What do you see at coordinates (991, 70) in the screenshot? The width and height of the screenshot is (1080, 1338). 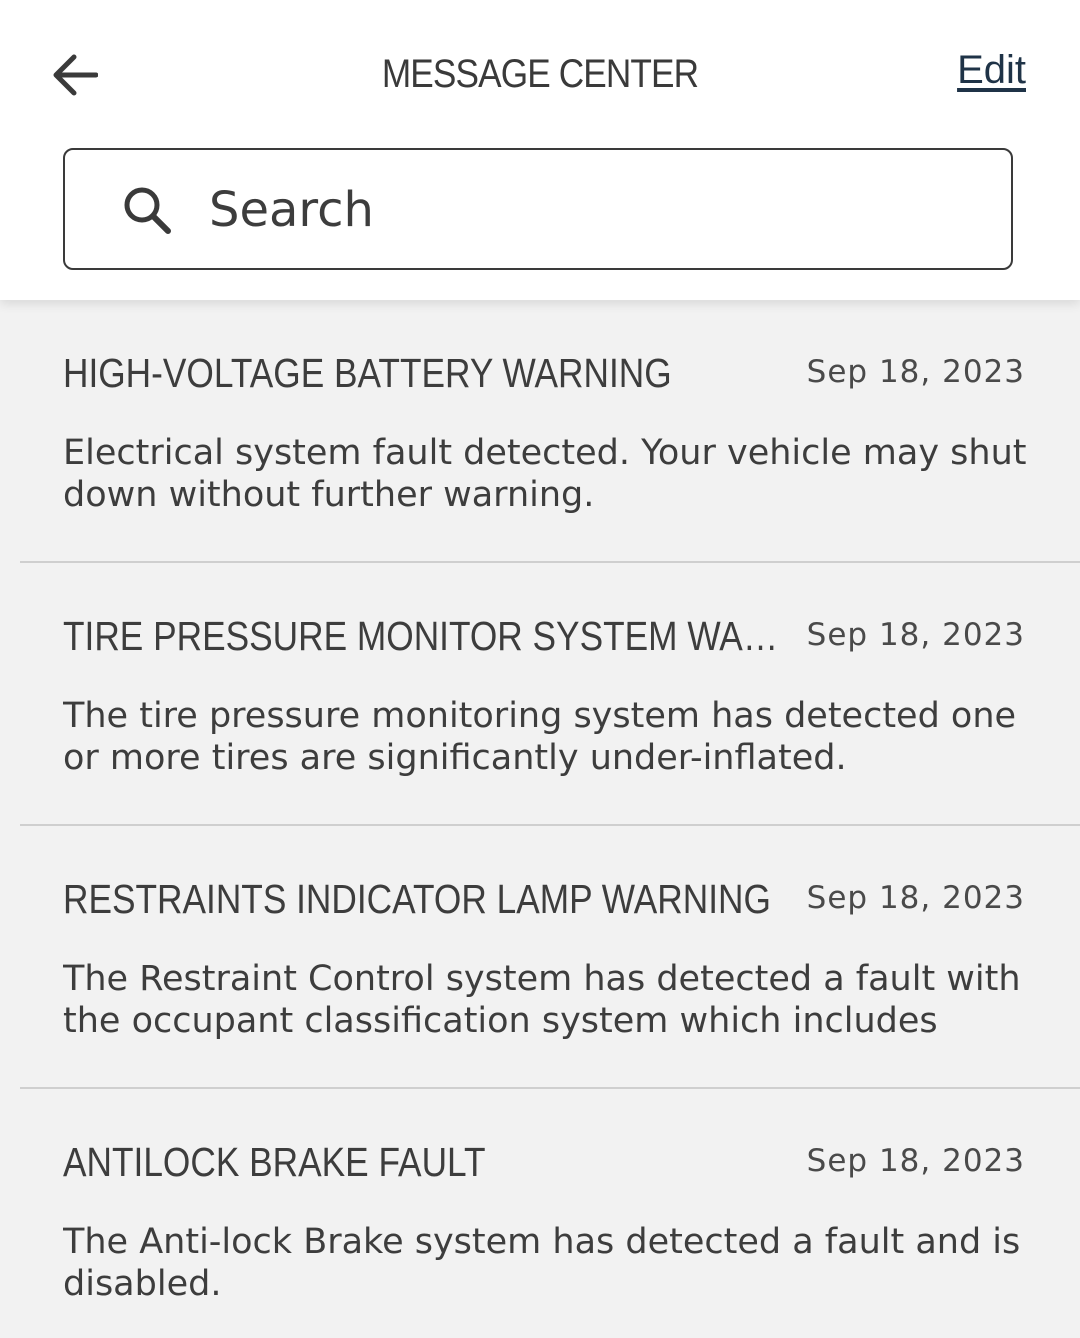 I see `edit-button: Edit` at bounding box center [991, 70].